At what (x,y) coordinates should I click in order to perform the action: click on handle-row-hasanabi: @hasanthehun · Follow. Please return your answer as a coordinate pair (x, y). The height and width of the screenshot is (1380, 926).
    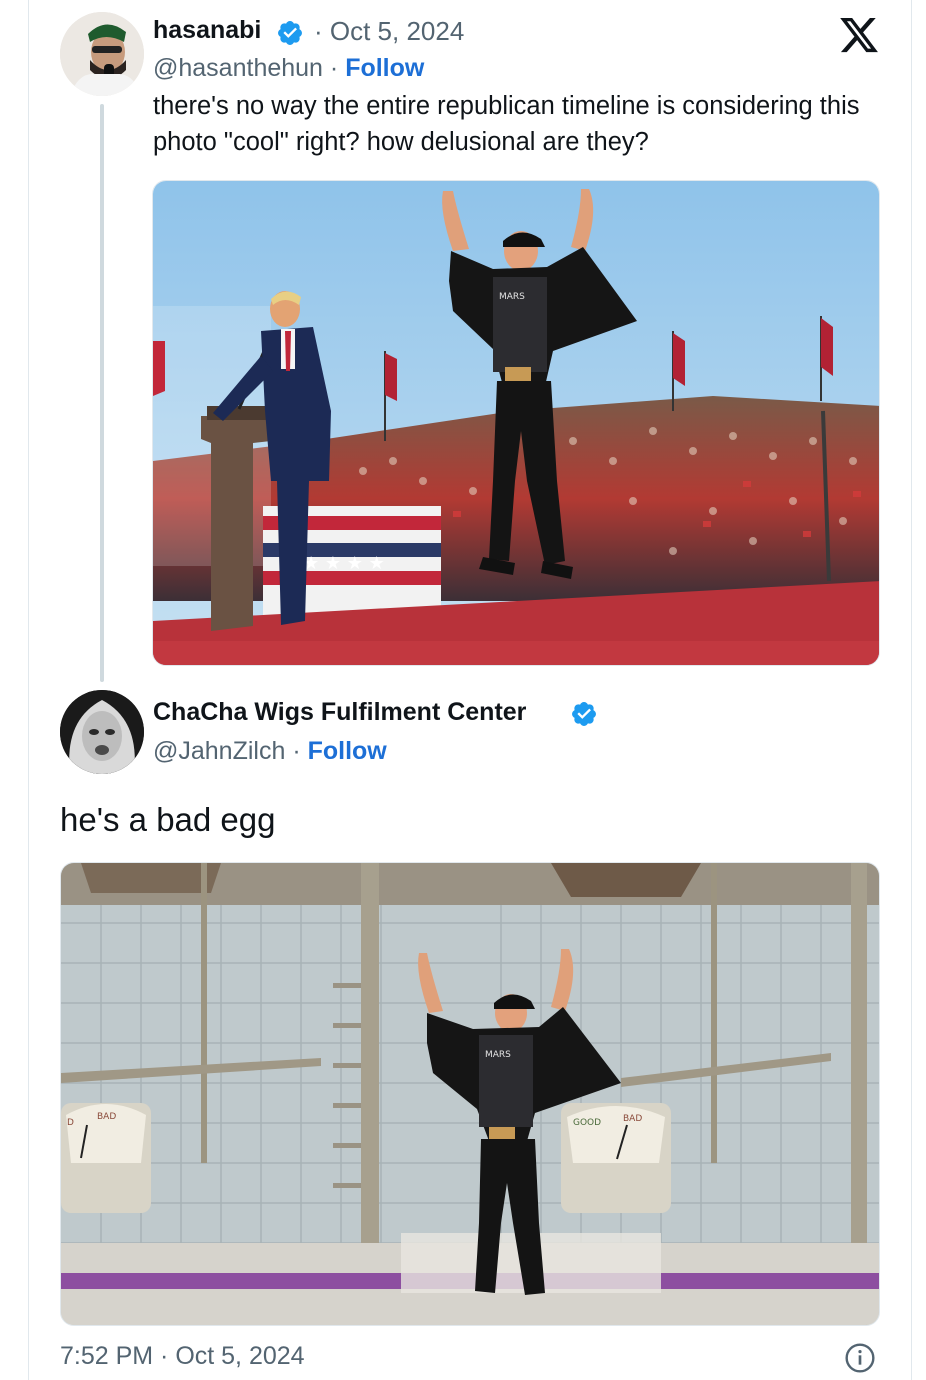
    Looking at the image, I should click on (288, 68).